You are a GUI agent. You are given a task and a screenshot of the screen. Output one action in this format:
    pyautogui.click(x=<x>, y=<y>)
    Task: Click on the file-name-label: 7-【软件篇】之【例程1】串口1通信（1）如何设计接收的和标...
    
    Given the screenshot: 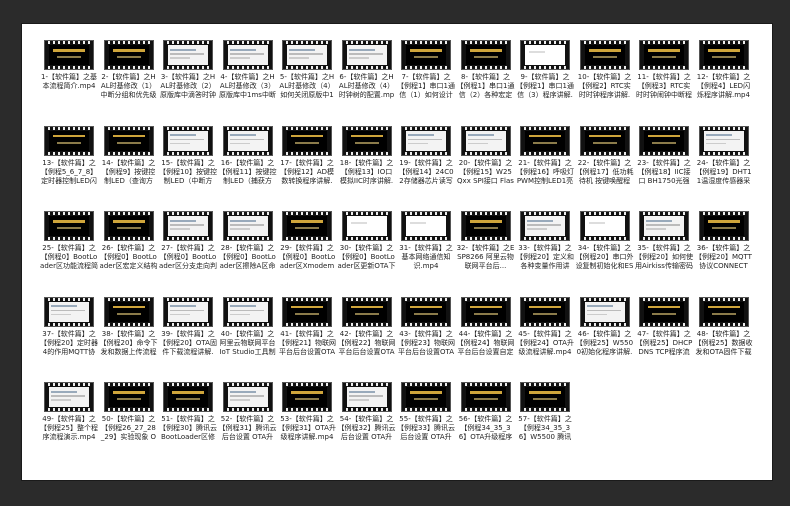 What is the action you would take?
    pyautogui.click(x=426, y=86)
    